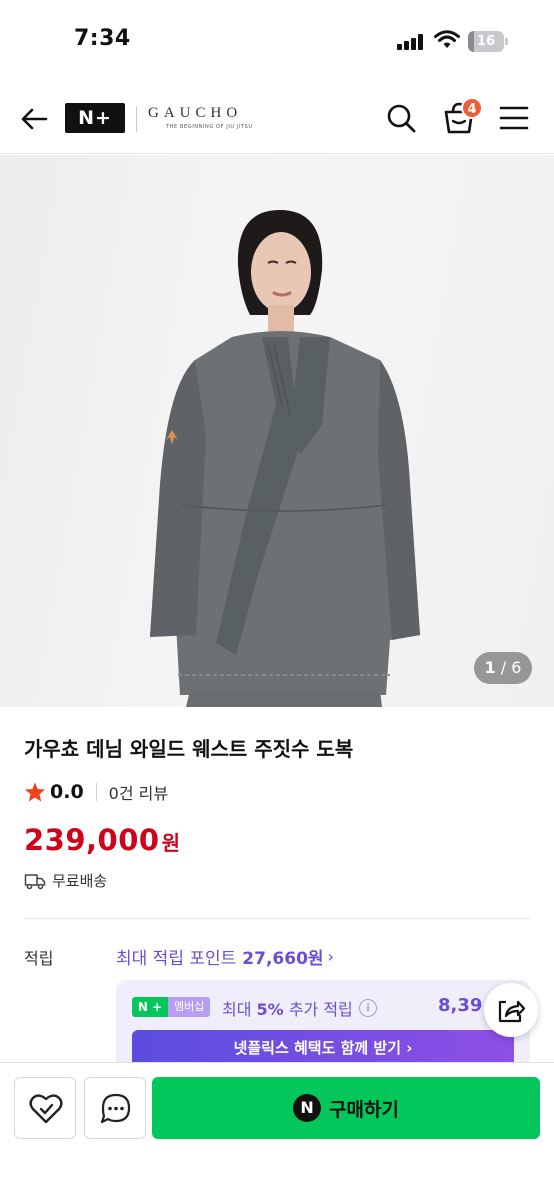 The width and height of the screenshot is (554, 1200). Describe the element at coordinates (460, 1005) in the screenshot. I see `promo-amount: 8,39` at that location.